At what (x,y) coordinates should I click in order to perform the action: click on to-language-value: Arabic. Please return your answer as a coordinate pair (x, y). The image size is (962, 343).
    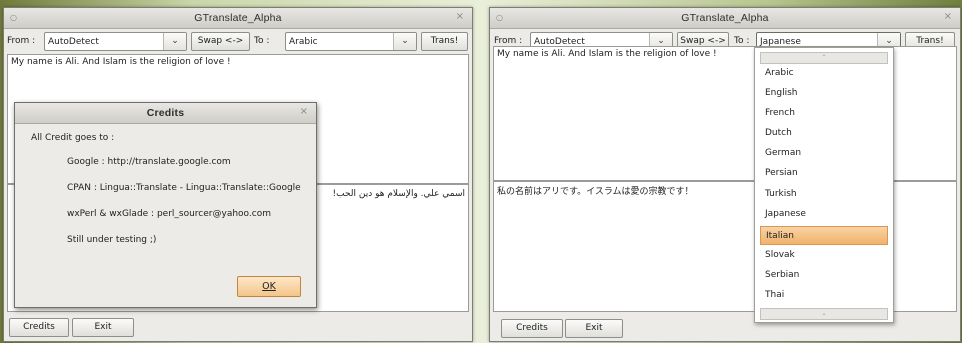
    Looking at the image, I should click on (303, 42).